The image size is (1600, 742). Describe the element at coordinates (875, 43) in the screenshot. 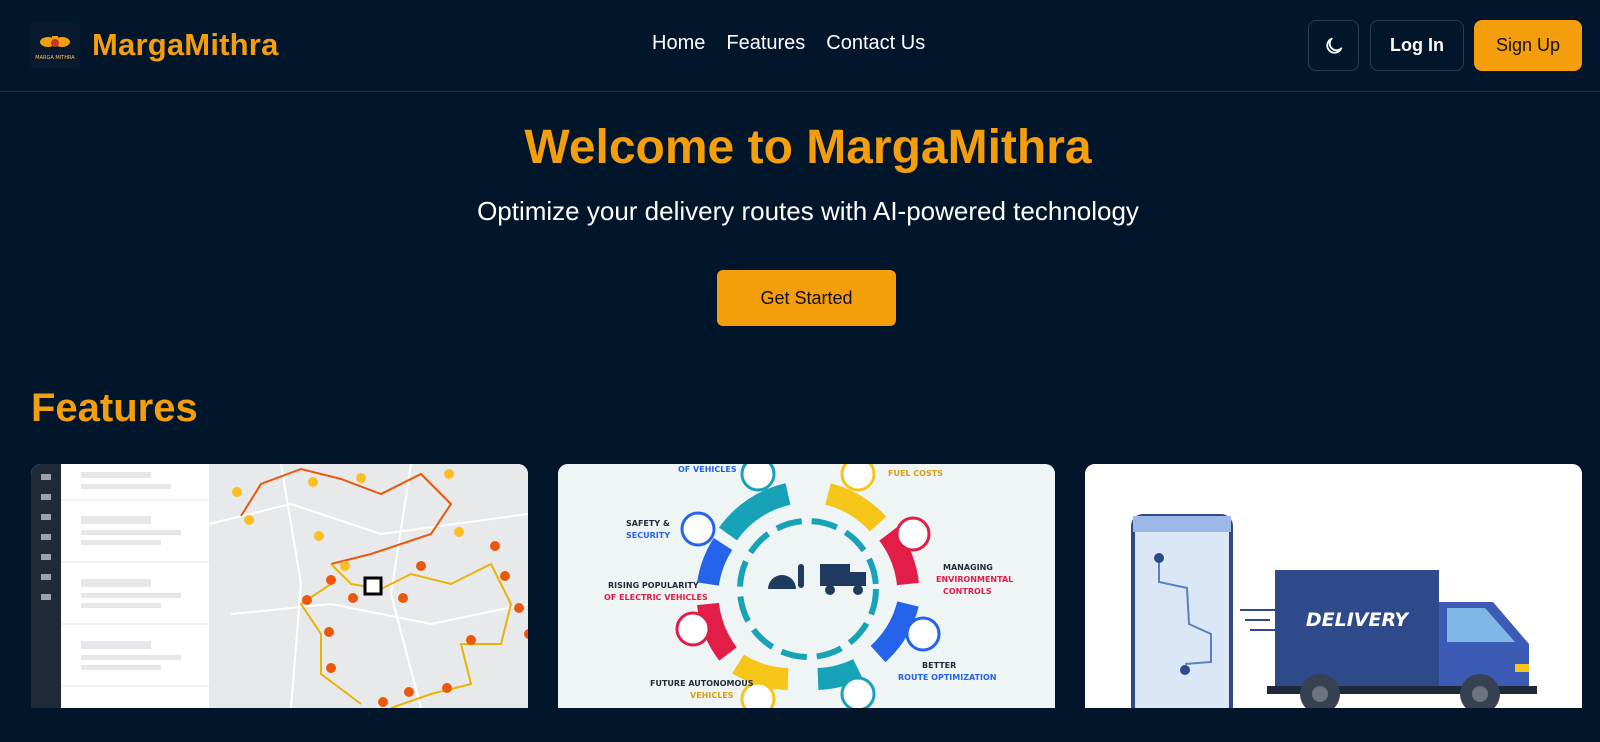

I see `nav-contact-us: Contact Us` at that location.